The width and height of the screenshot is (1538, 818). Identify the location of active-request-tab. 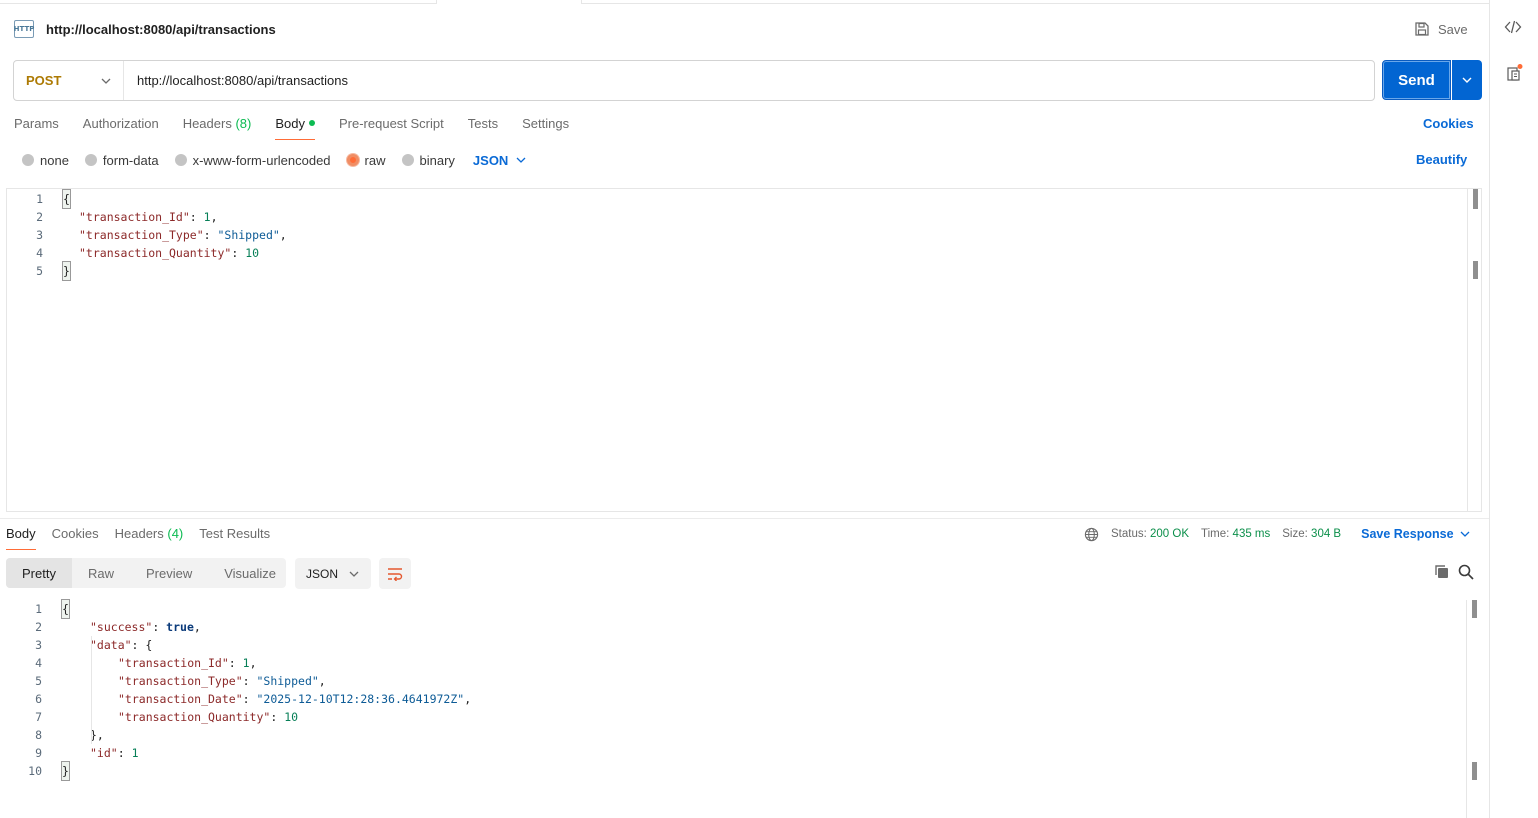
(509, 2).